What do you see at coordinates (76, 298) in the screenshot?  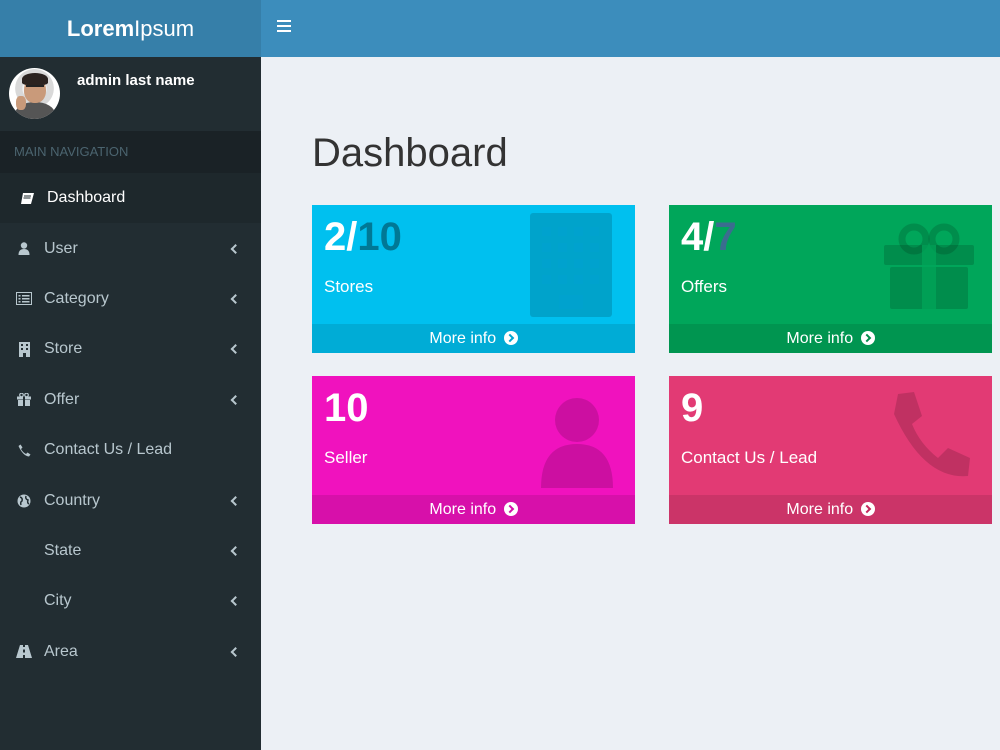 I see `sidebar-item-label: Category` at bounding box center [76, 298].